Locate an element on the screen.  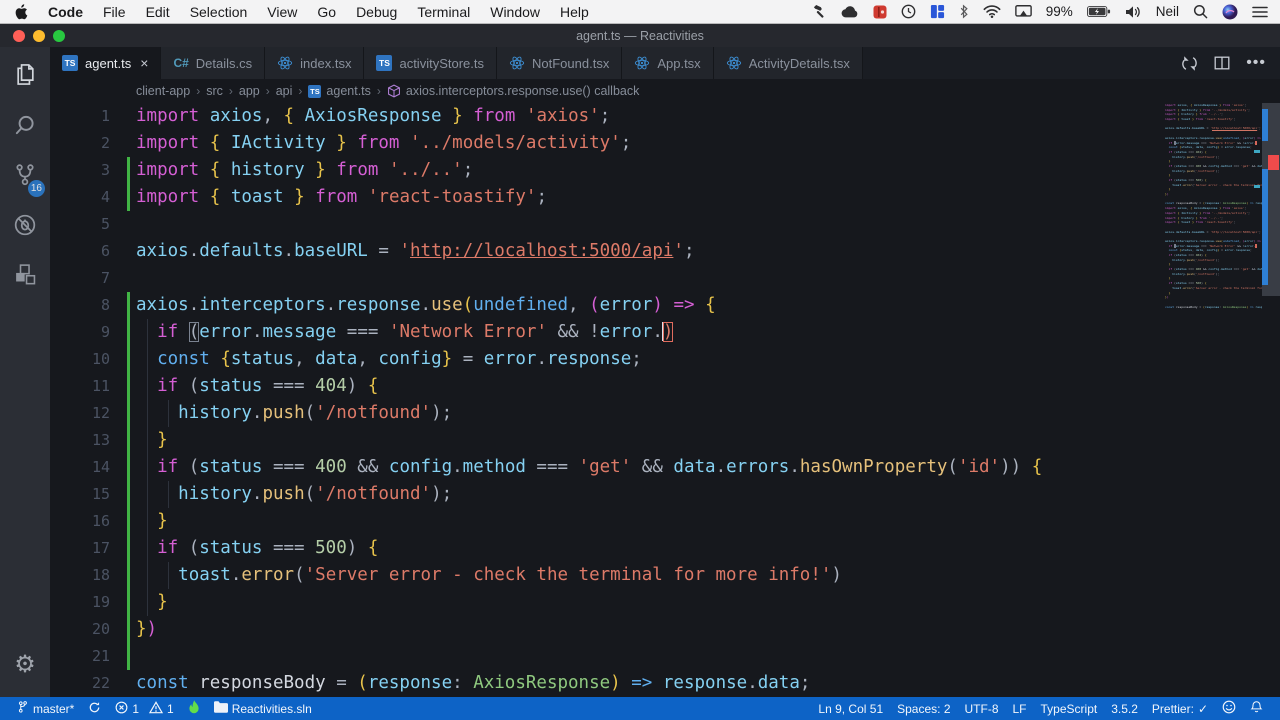
code-line-5: 5 is located at coordinates (607, 224).